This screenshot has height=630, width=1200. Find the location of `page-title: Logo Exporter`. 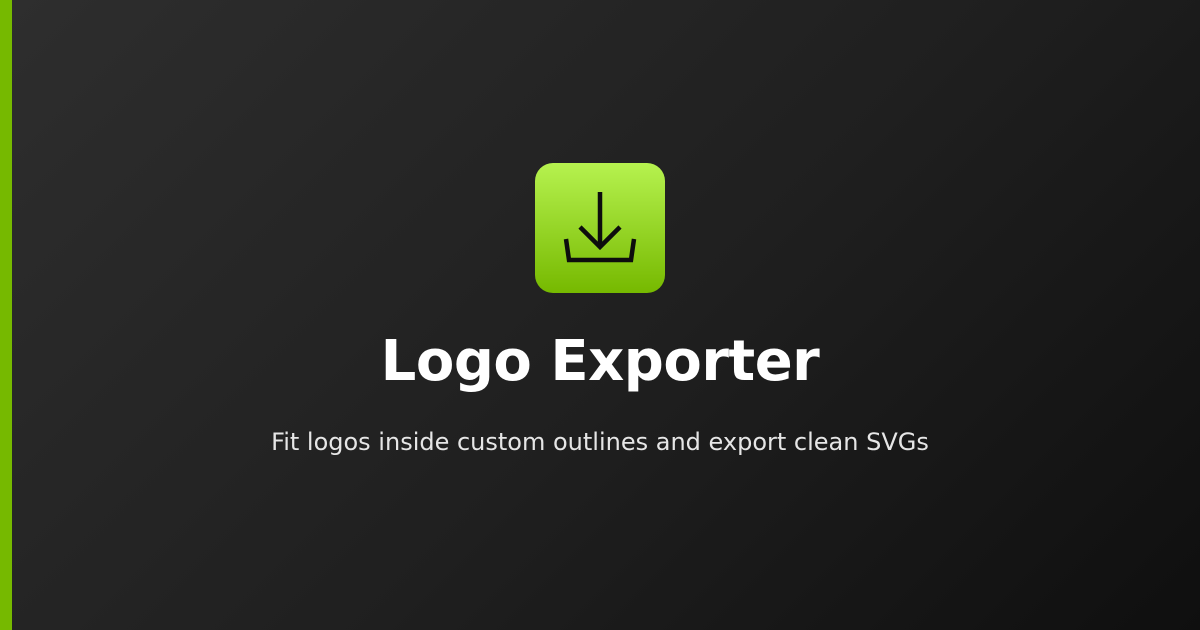

page-title: Logo Exporter is located at coordinates (600, 361).